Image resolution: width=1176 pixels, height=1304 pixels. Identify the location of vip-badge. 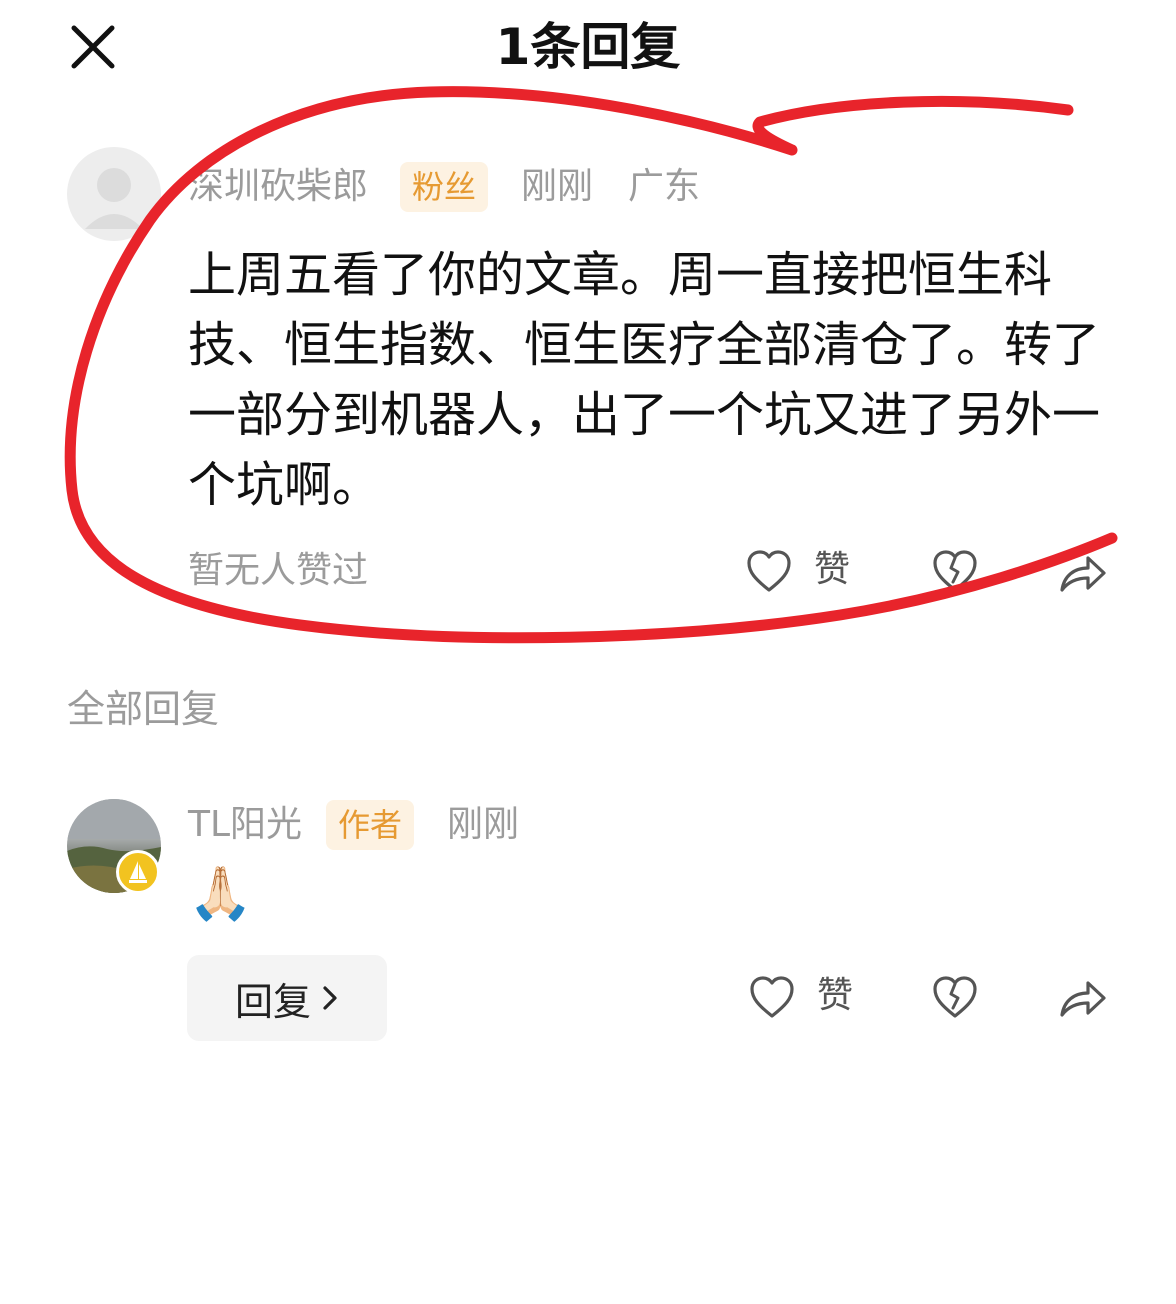
(138, 872).